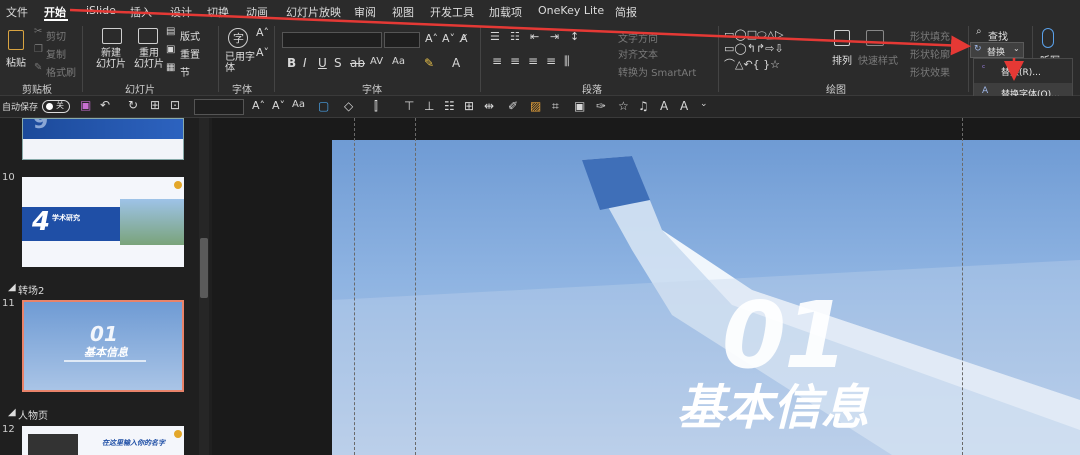 The height and width of the screenshot is (455, 1080). I want to click on annotation-arrows, so click(546, 44).